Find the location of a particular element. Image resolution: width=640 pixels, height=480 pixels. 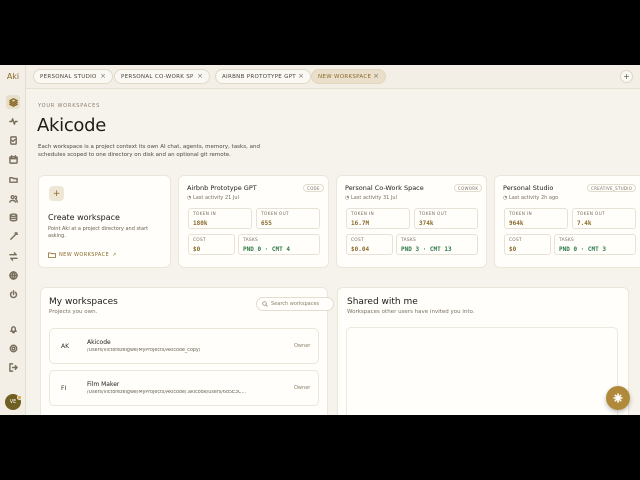

arrow-up-right-icon: ↗ is located at coordinates (114, 255).